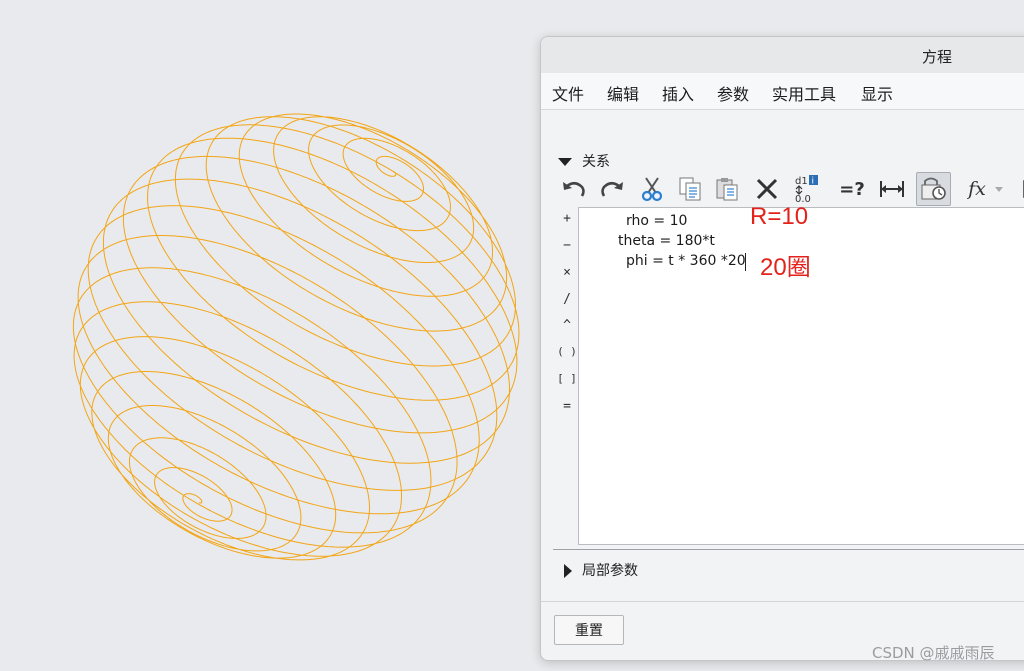 This screenshot has width=1024, height=671. I want to click on text-cursor, so click(745, 262).